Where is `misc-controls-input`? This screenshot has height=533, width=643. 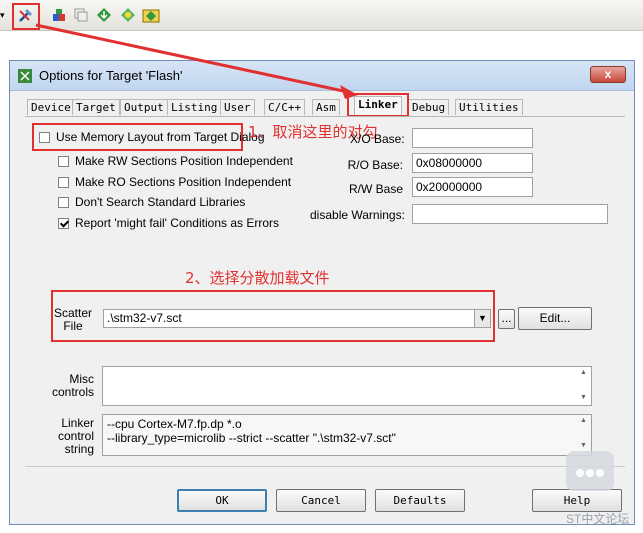
misc-controls-input is located at coordinates (347, 386).